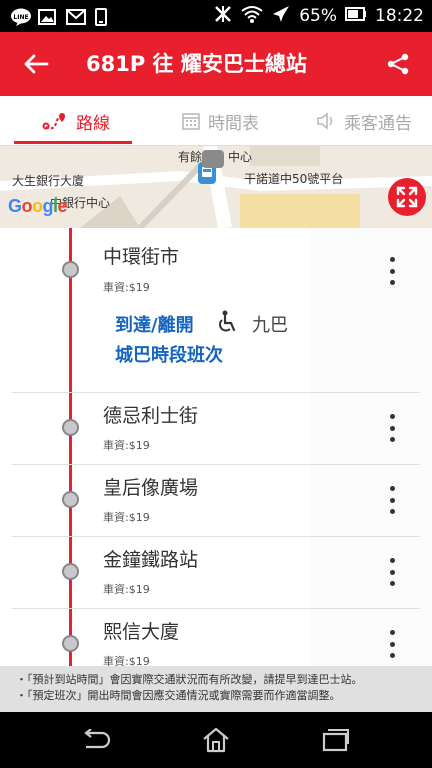 The image size is (432, 768). What do you see at coordinates (281, 16) in the screenshot?
I see `airplane-icon` at bounding box center [281, 16].